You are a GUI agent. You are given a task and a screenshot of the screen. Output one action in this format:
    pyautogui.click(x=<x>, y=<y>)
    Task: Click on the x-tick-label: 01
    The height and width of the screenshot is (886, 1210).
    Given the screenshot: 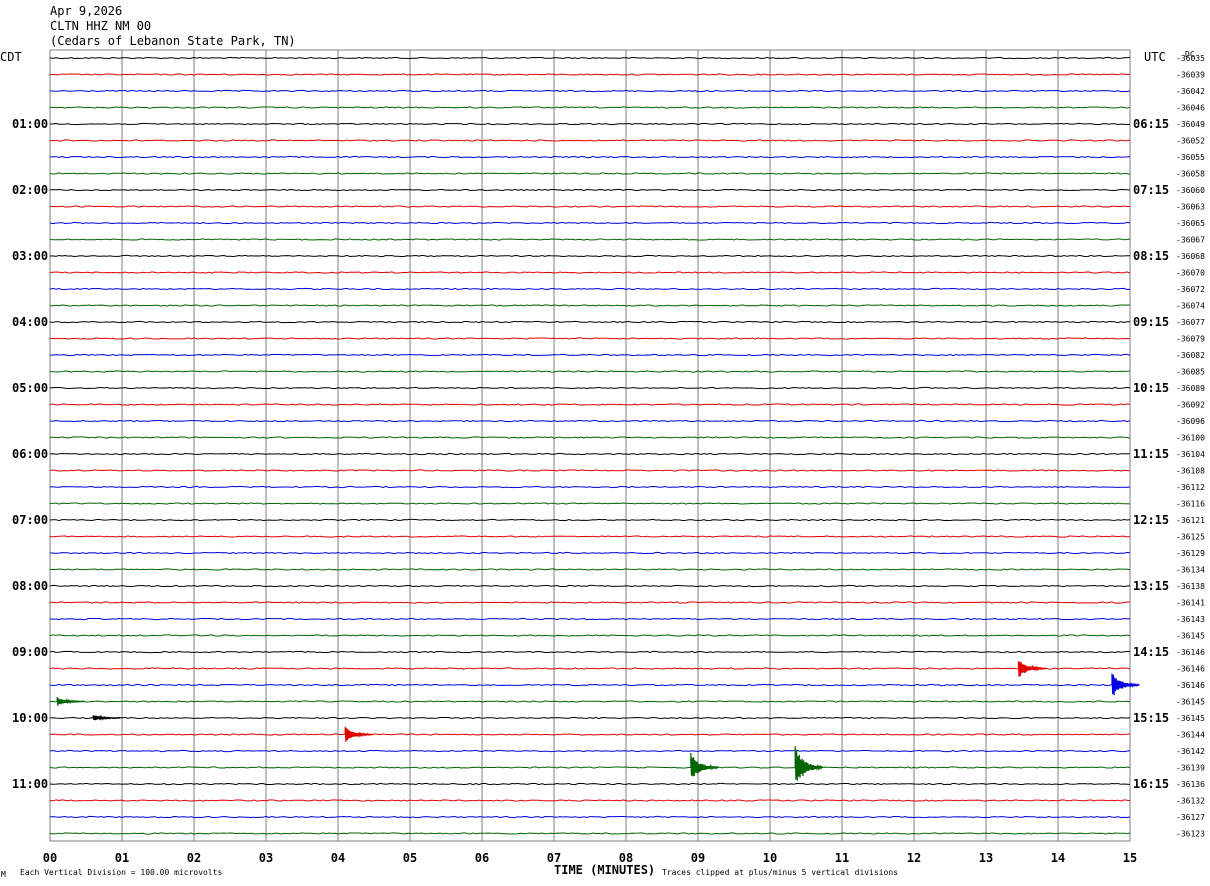 What is the action you would take?
    pyautogui.click(x=122, y=858)
    